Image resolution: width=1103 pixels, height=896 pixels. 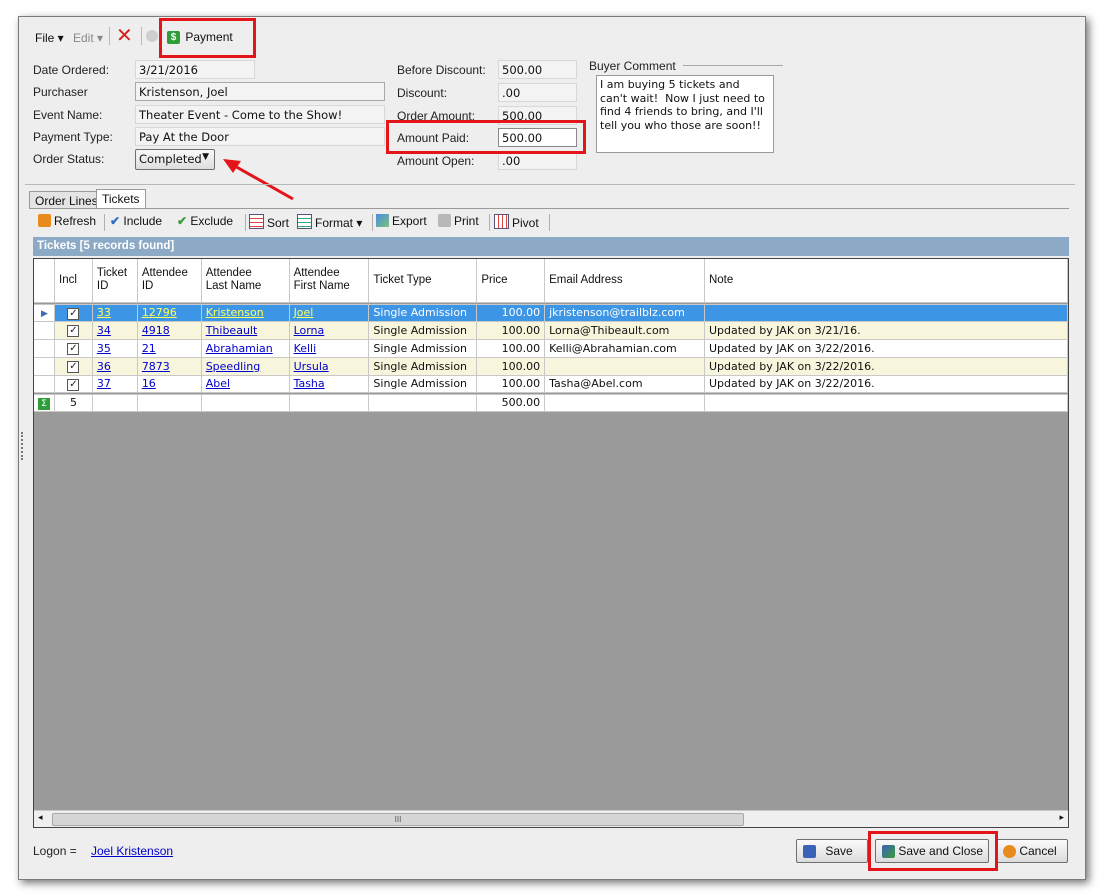 What do you see at coordinates (537, 69) in the screenshot?
I see `before-discount-field: 500.00` at bounding box center [537, 69].